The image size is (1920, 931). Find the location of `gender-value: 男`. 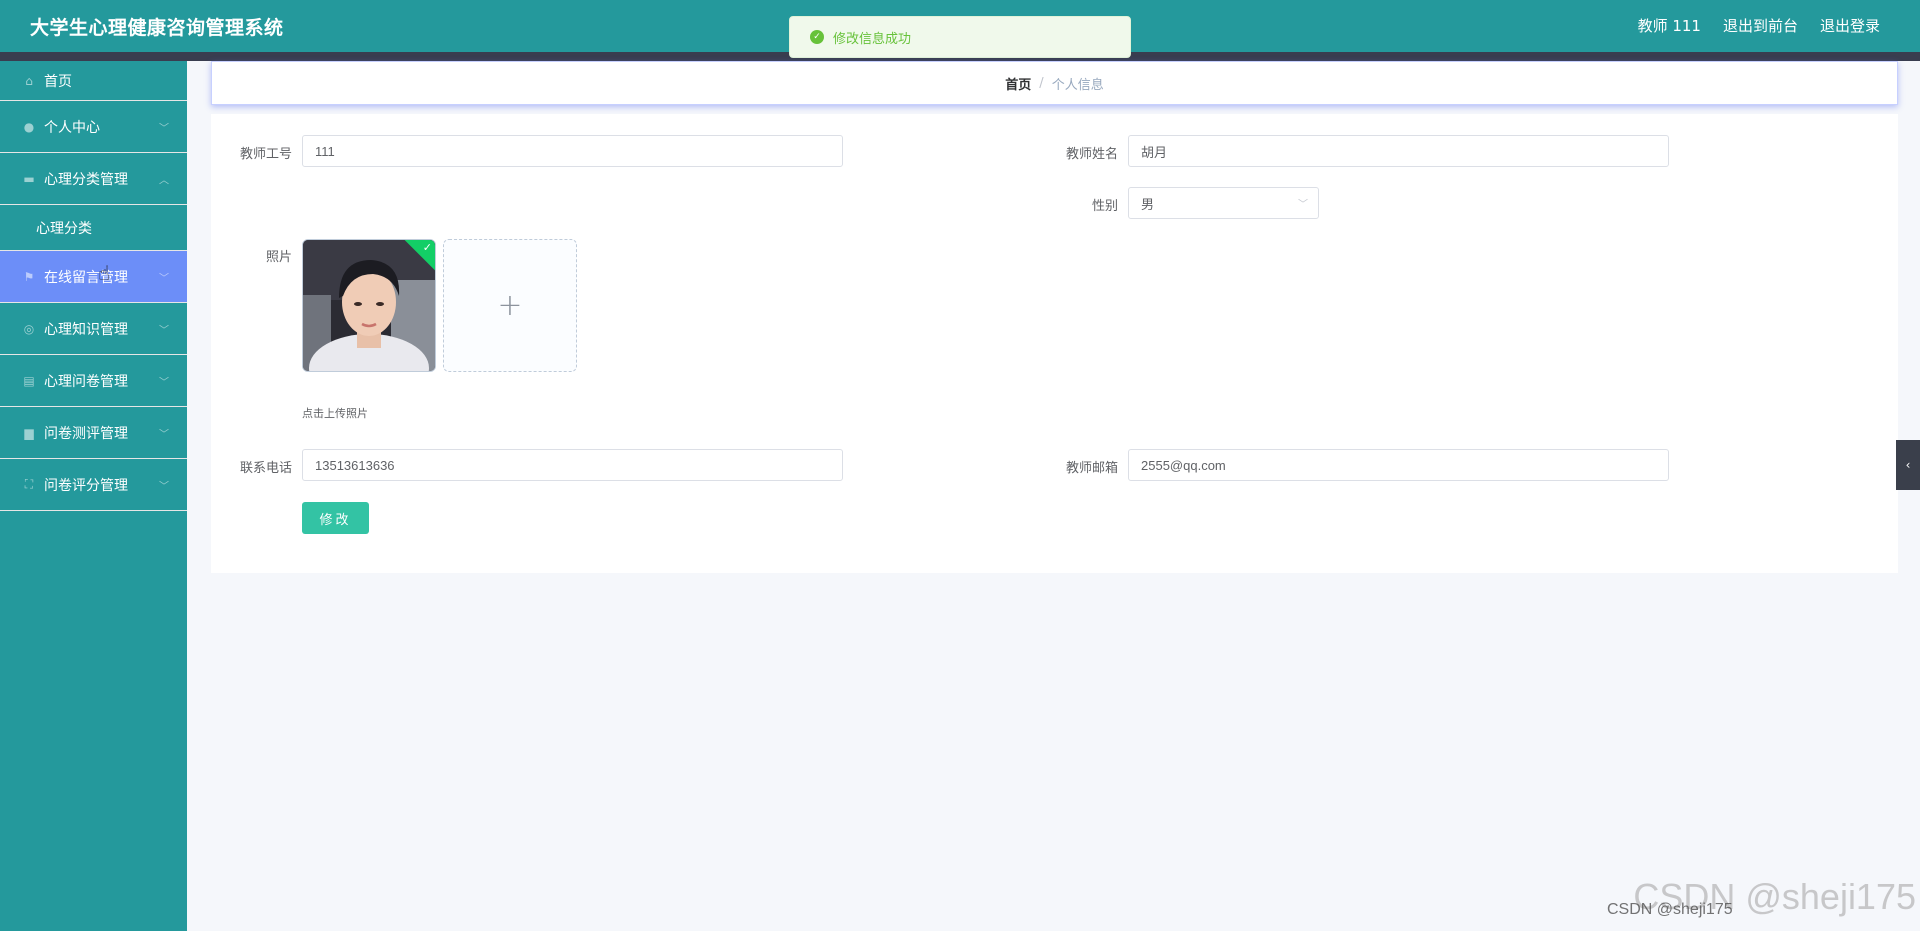

gender-value: 男 is located at coordinates (1148, 204).